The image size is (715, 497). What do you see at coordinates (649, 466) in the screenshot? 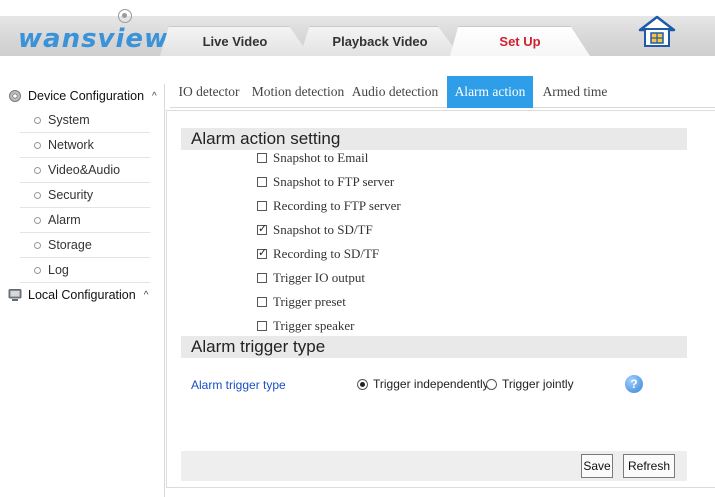
I see `refresh-button: Refresh` at bounding box center [649, 466].